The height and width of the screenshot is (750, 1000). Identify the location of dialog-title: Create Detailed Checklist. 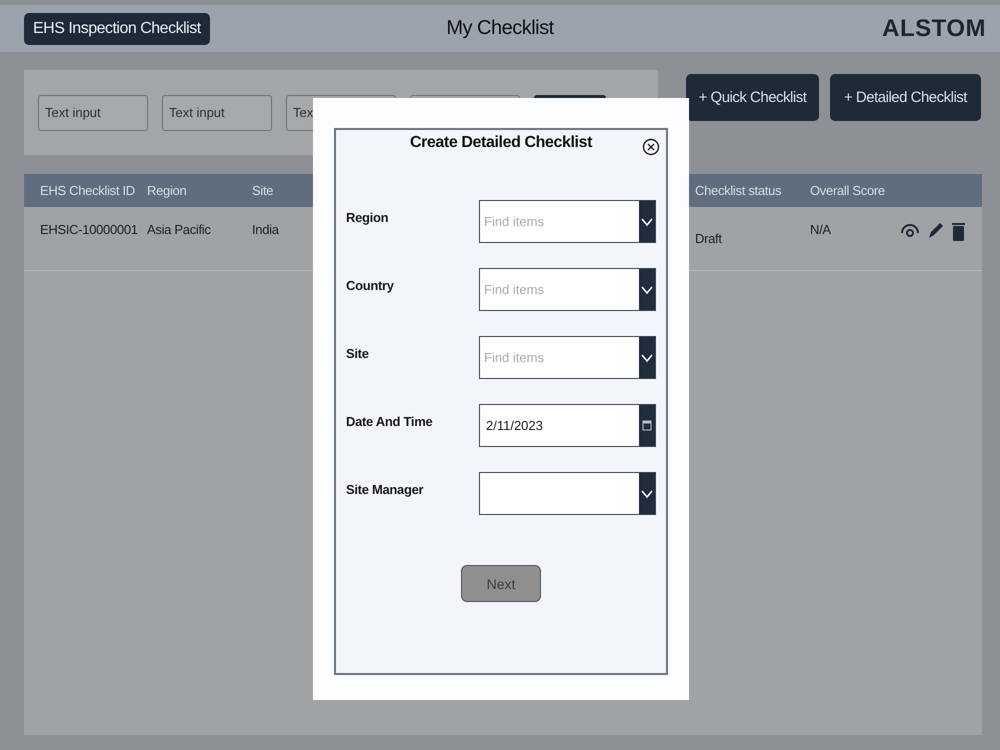
(501, 143).